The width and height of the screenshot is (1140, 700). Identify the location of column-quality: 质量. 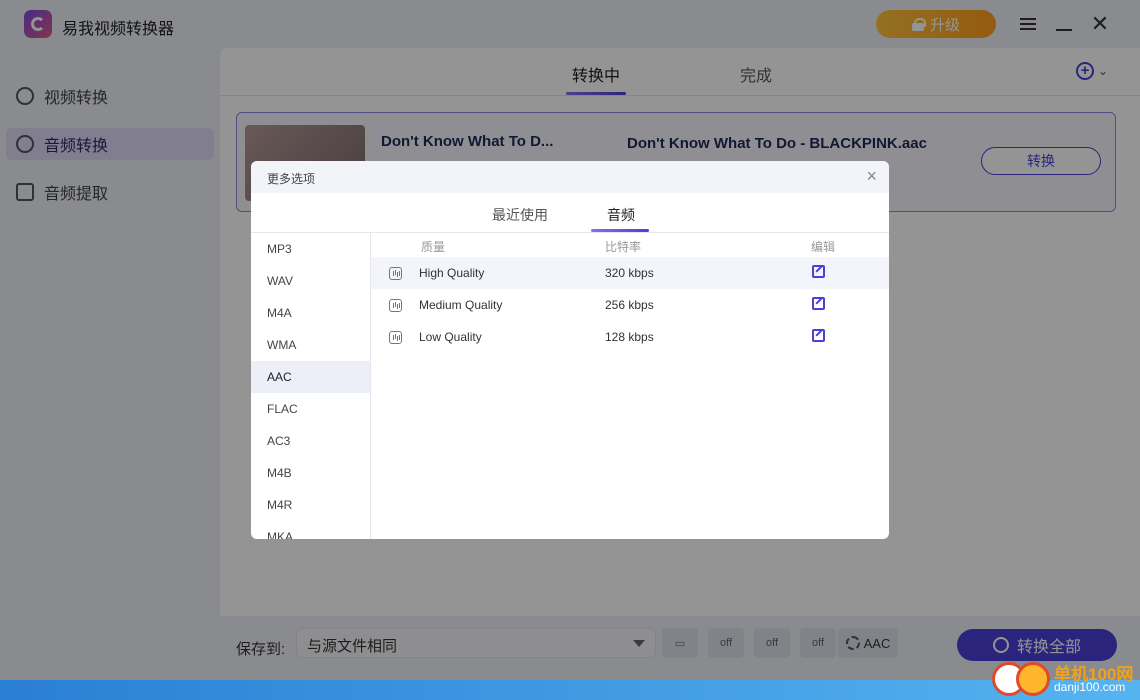
(433, 247).